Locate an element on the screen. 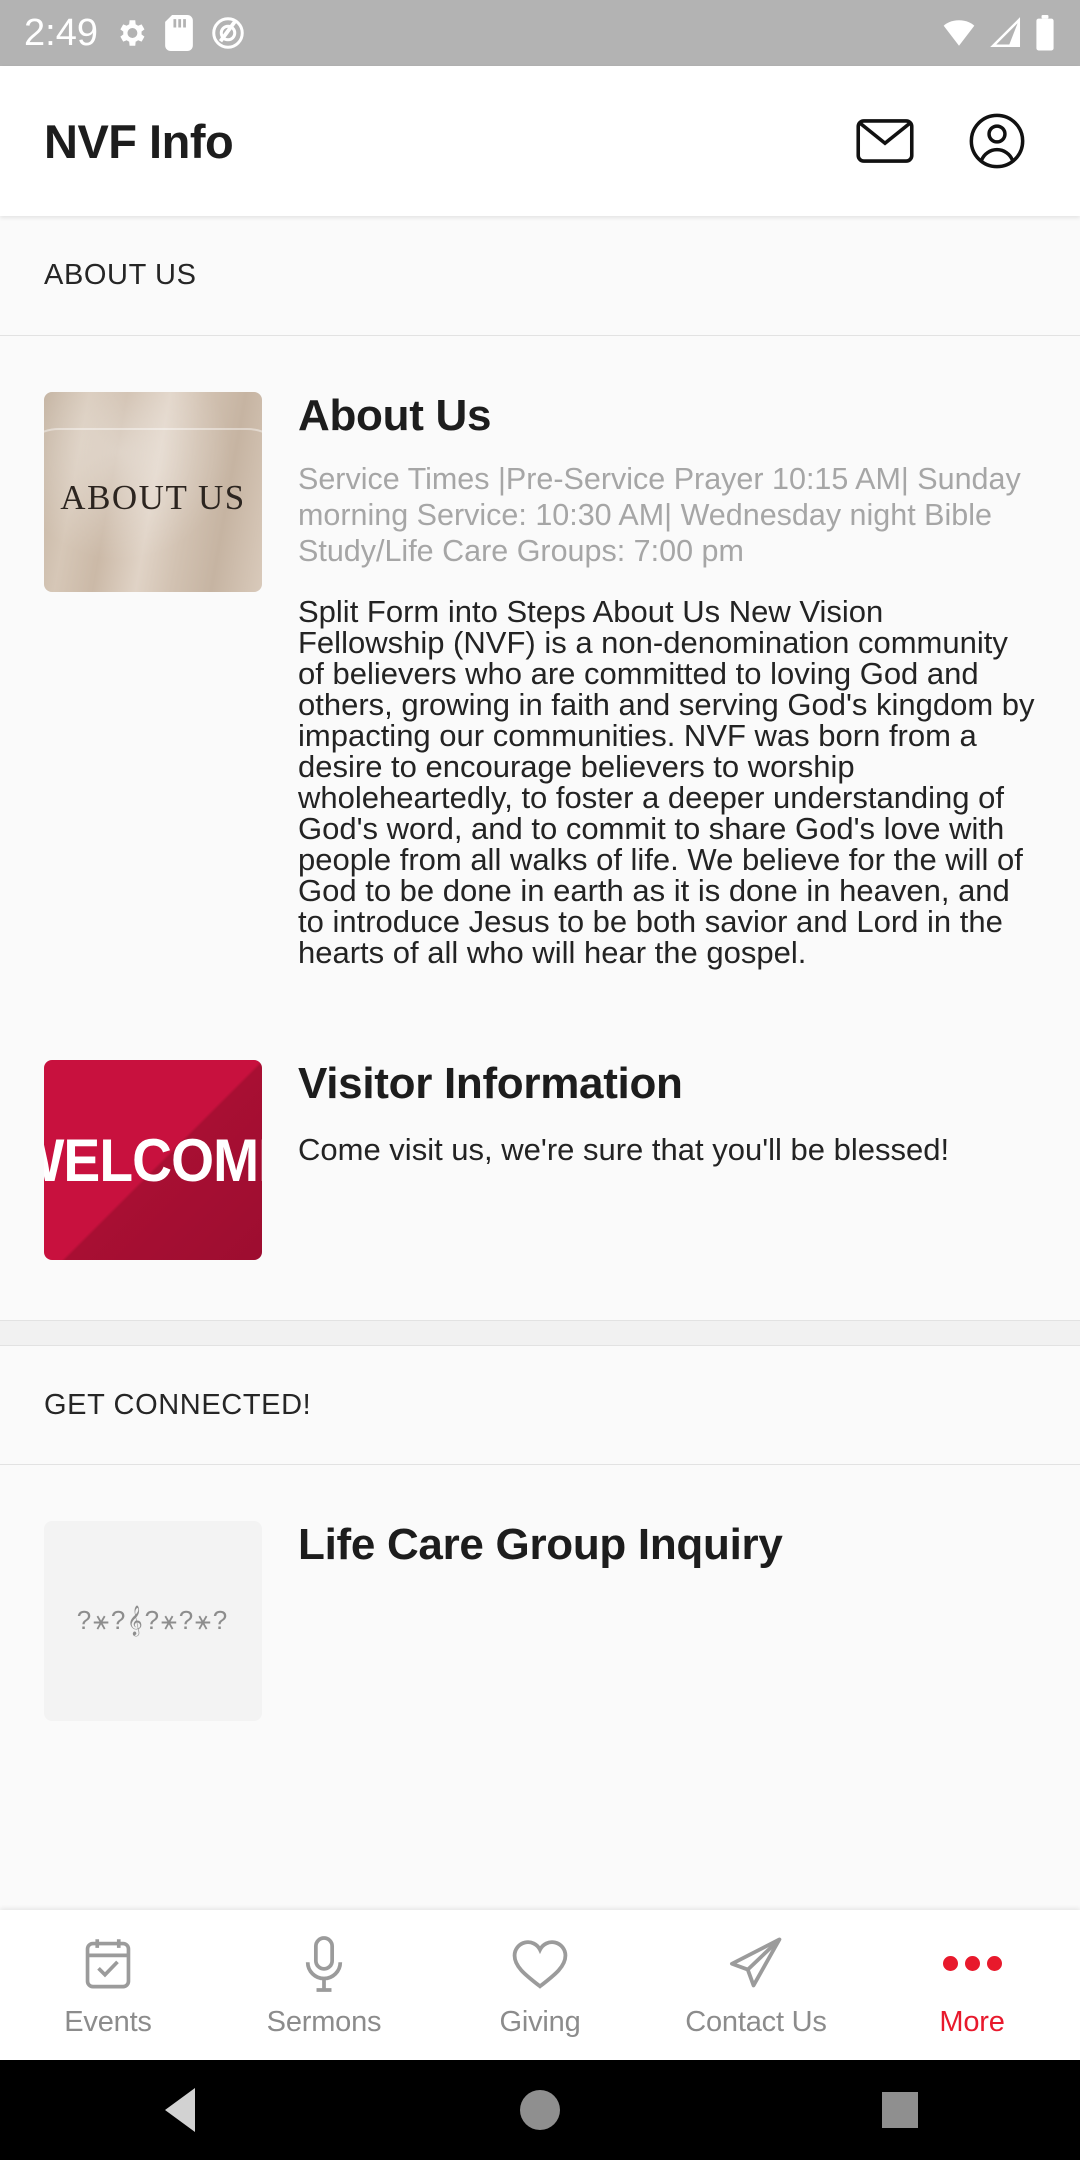 The height and width of the screenshot is (2160, 1080). home-circle-icon is located at coordinates (540, 2110).